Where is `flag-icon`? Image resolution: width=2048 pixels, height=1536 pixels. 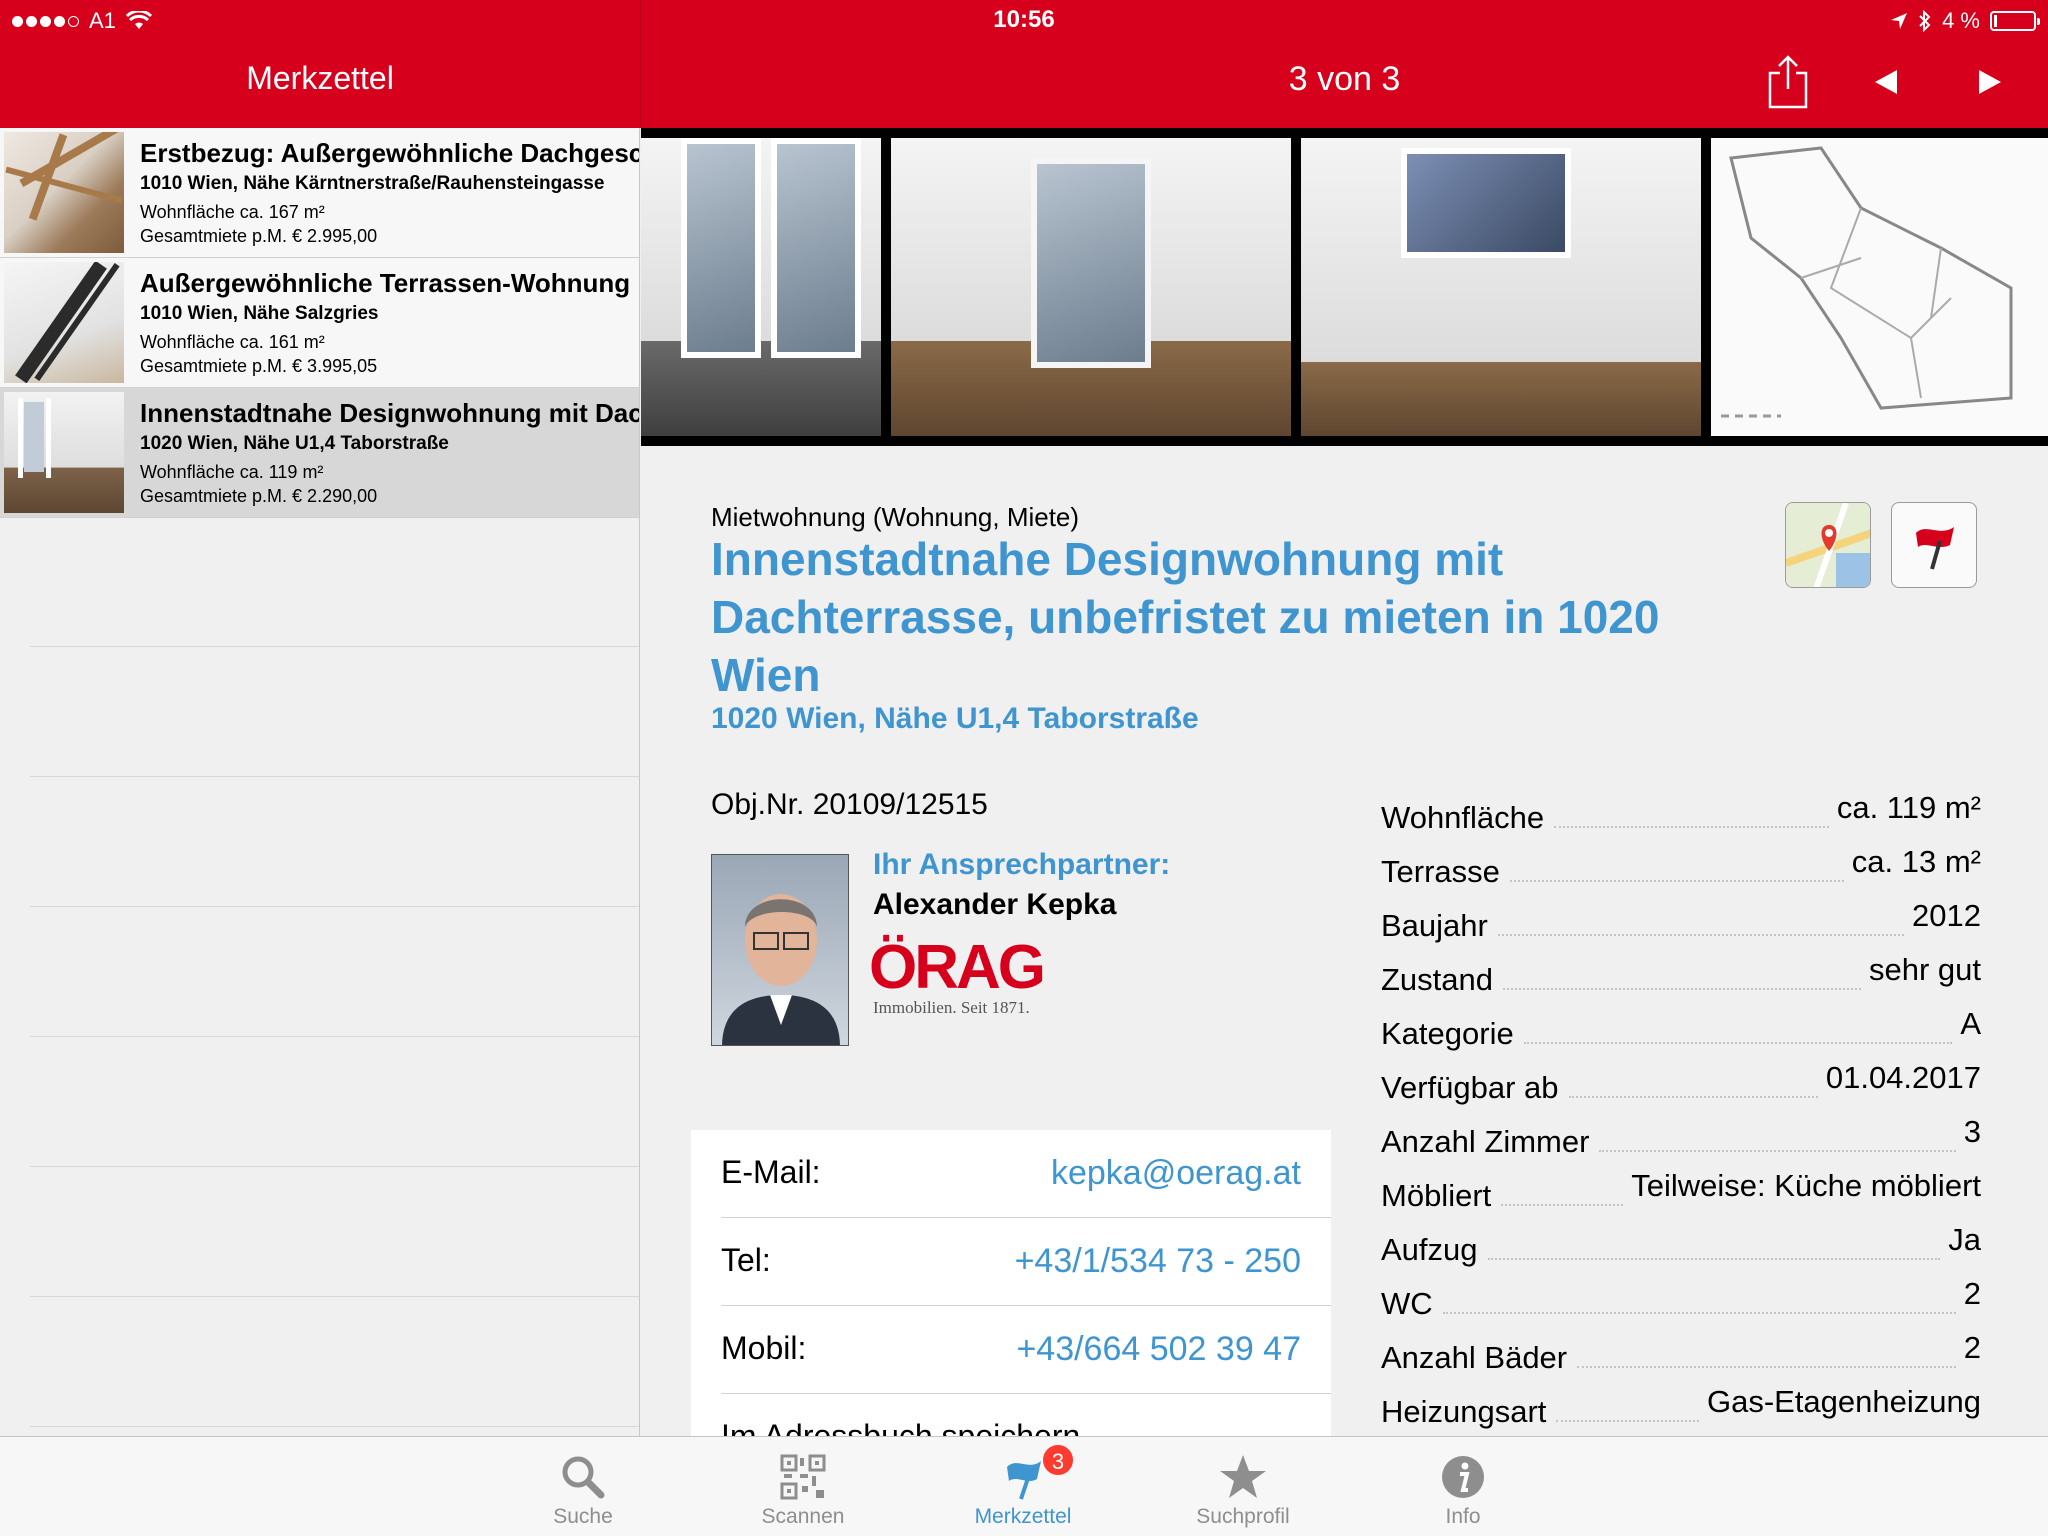
flag-icon is located at coordinates (1935, 548).